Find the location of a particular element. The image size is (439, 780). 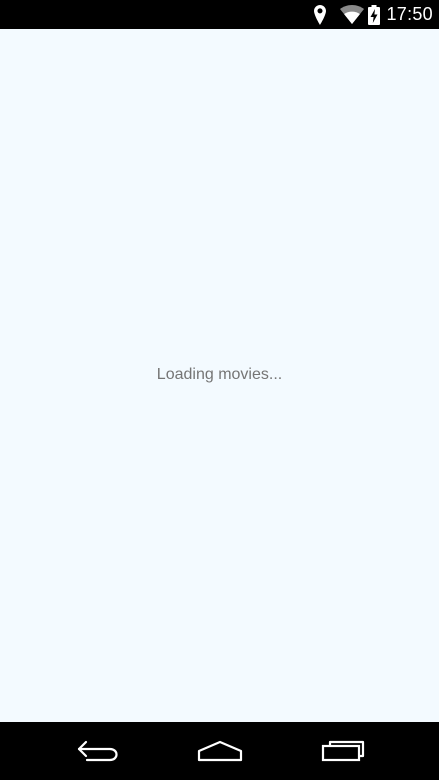

status-clock: 17:50 is located at coordinates (409, 14).